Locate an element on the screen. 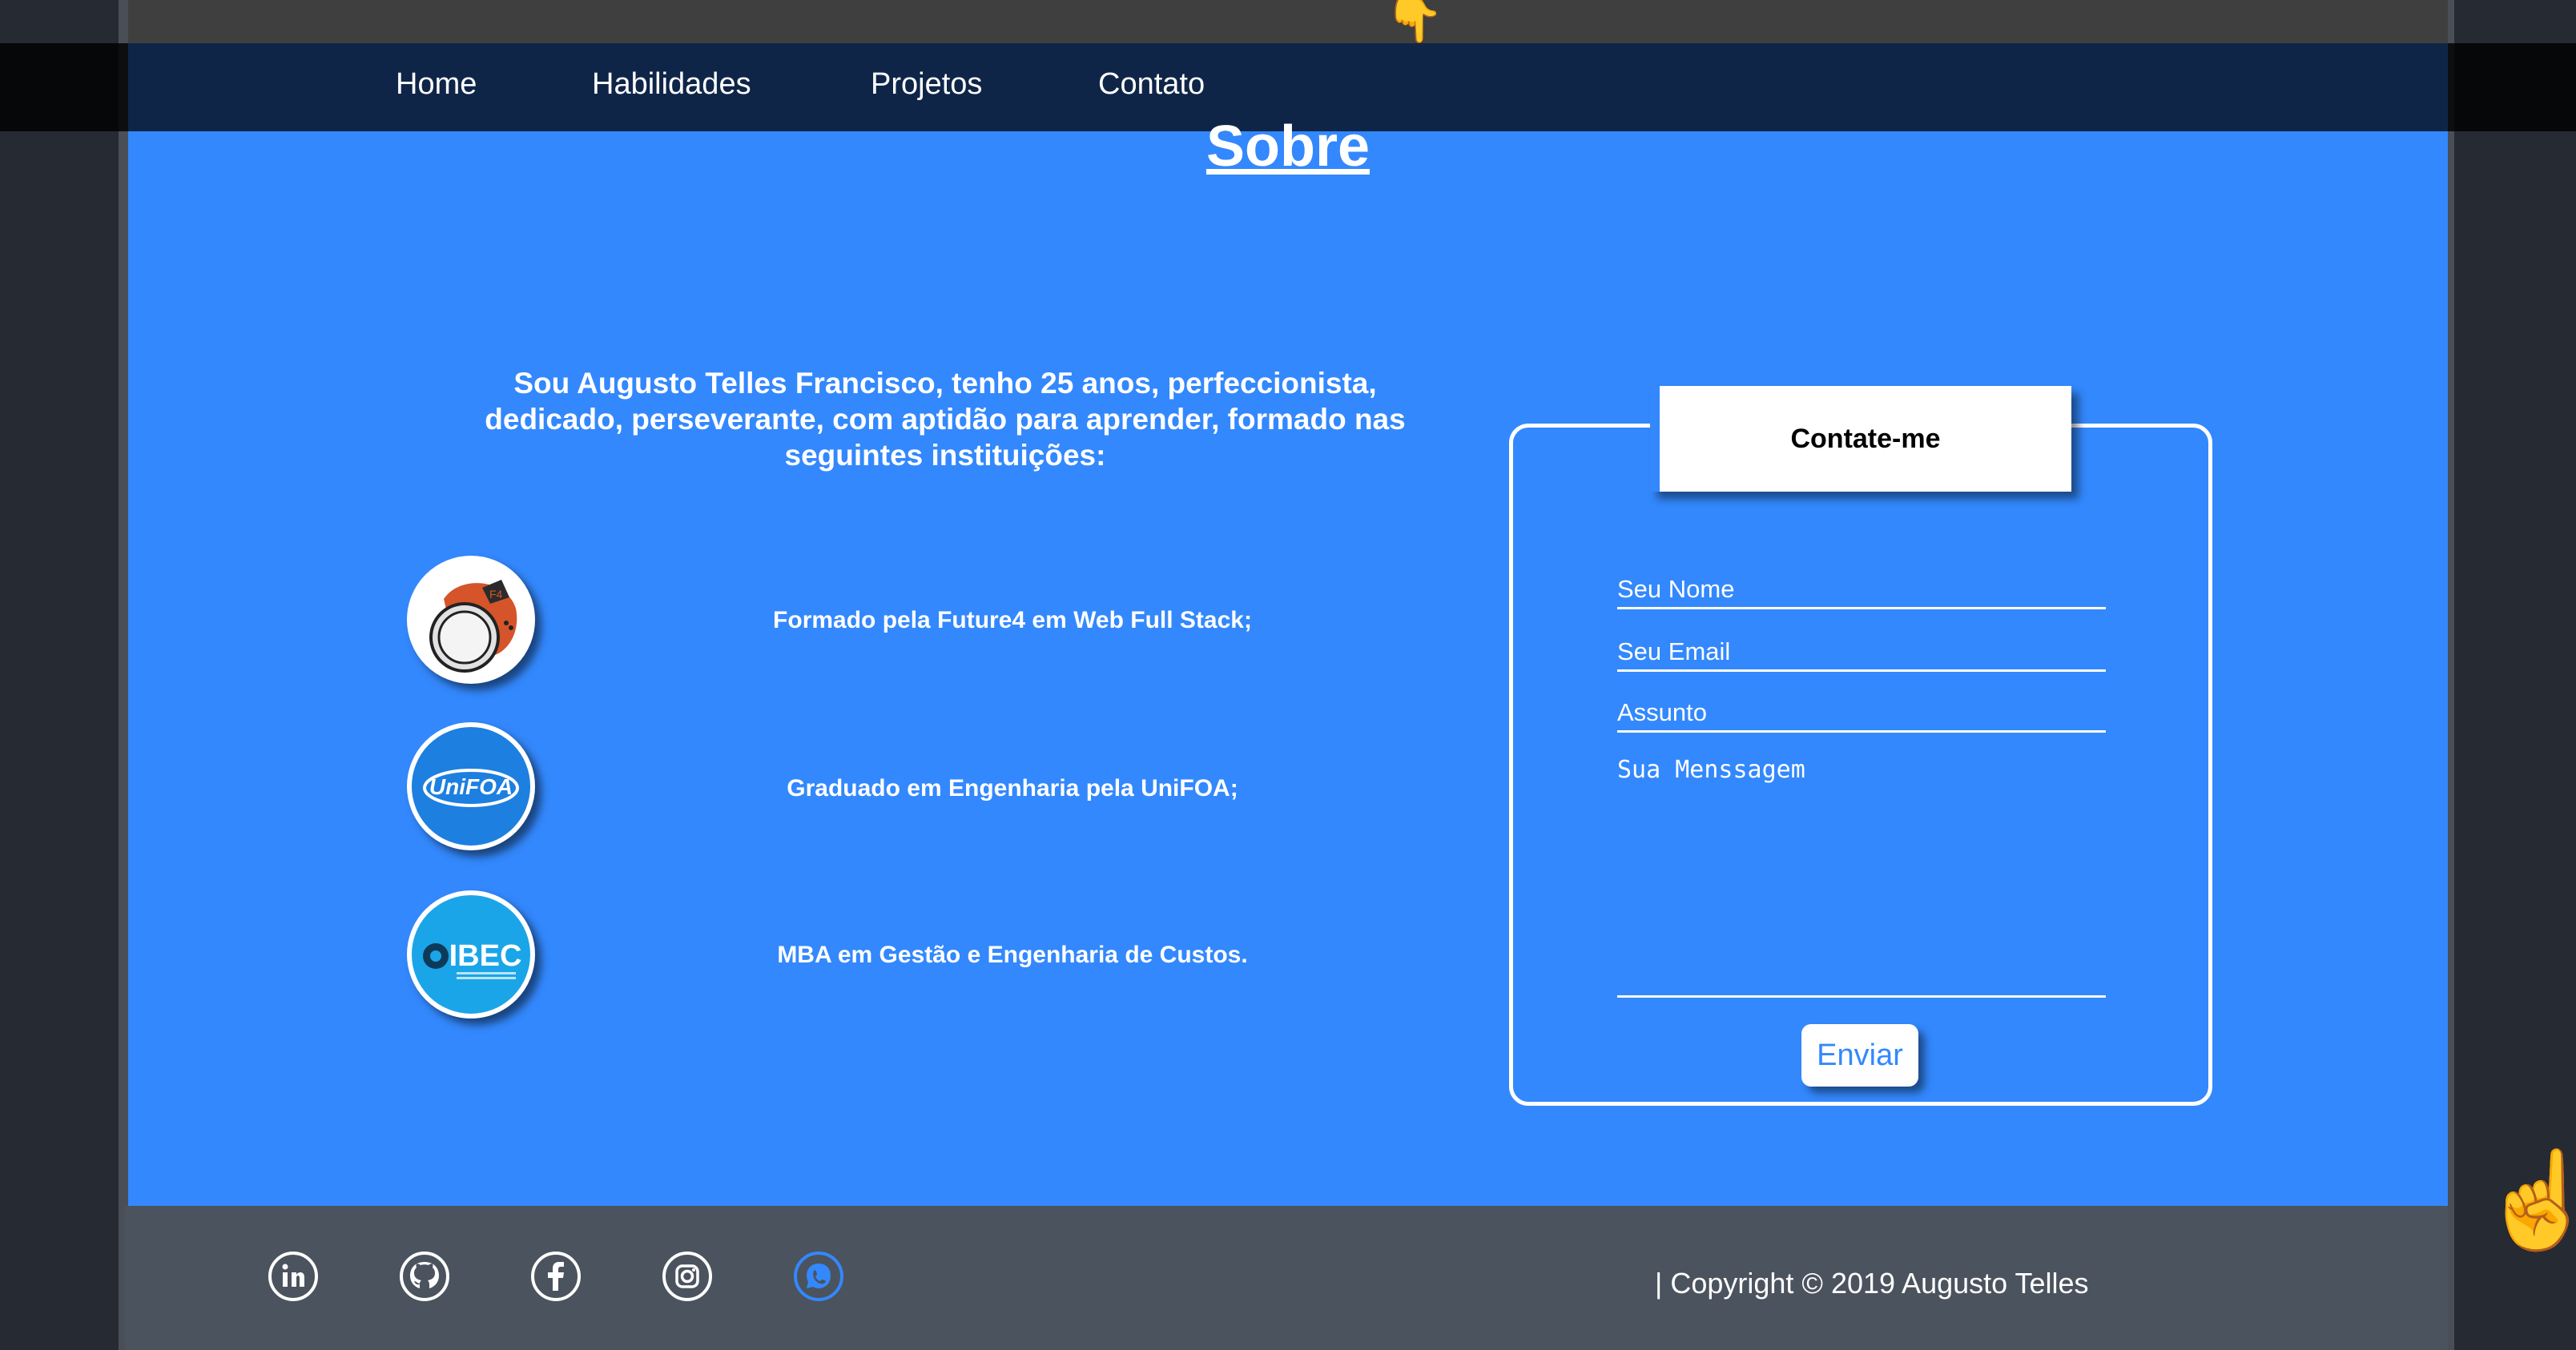 Image resolution: width=2576 pixels, height=1350 pixels. education-item-ibec: MBA em Gestão e Engenharia de Custos. is located at coordinates (1012, 955).